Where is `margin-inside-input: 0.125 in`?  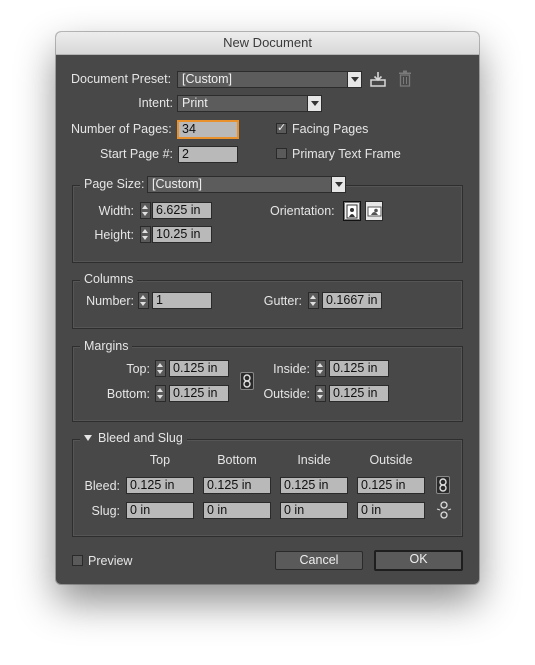 margin-inside-input: 0.125 in is located at coordinates (359, 368).